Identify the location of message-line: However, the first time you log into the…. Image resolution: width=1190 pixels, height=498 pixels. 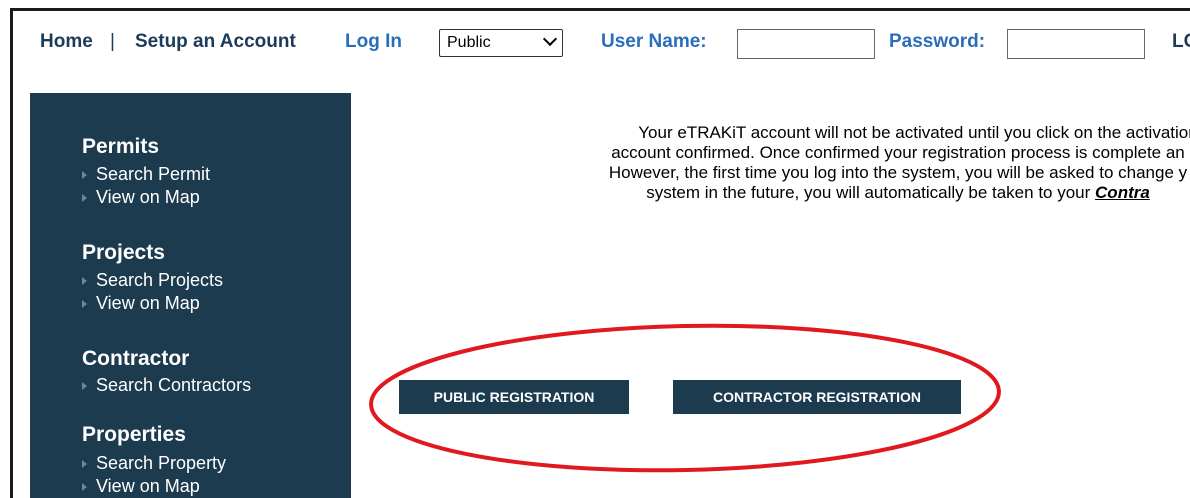
(898, 172).